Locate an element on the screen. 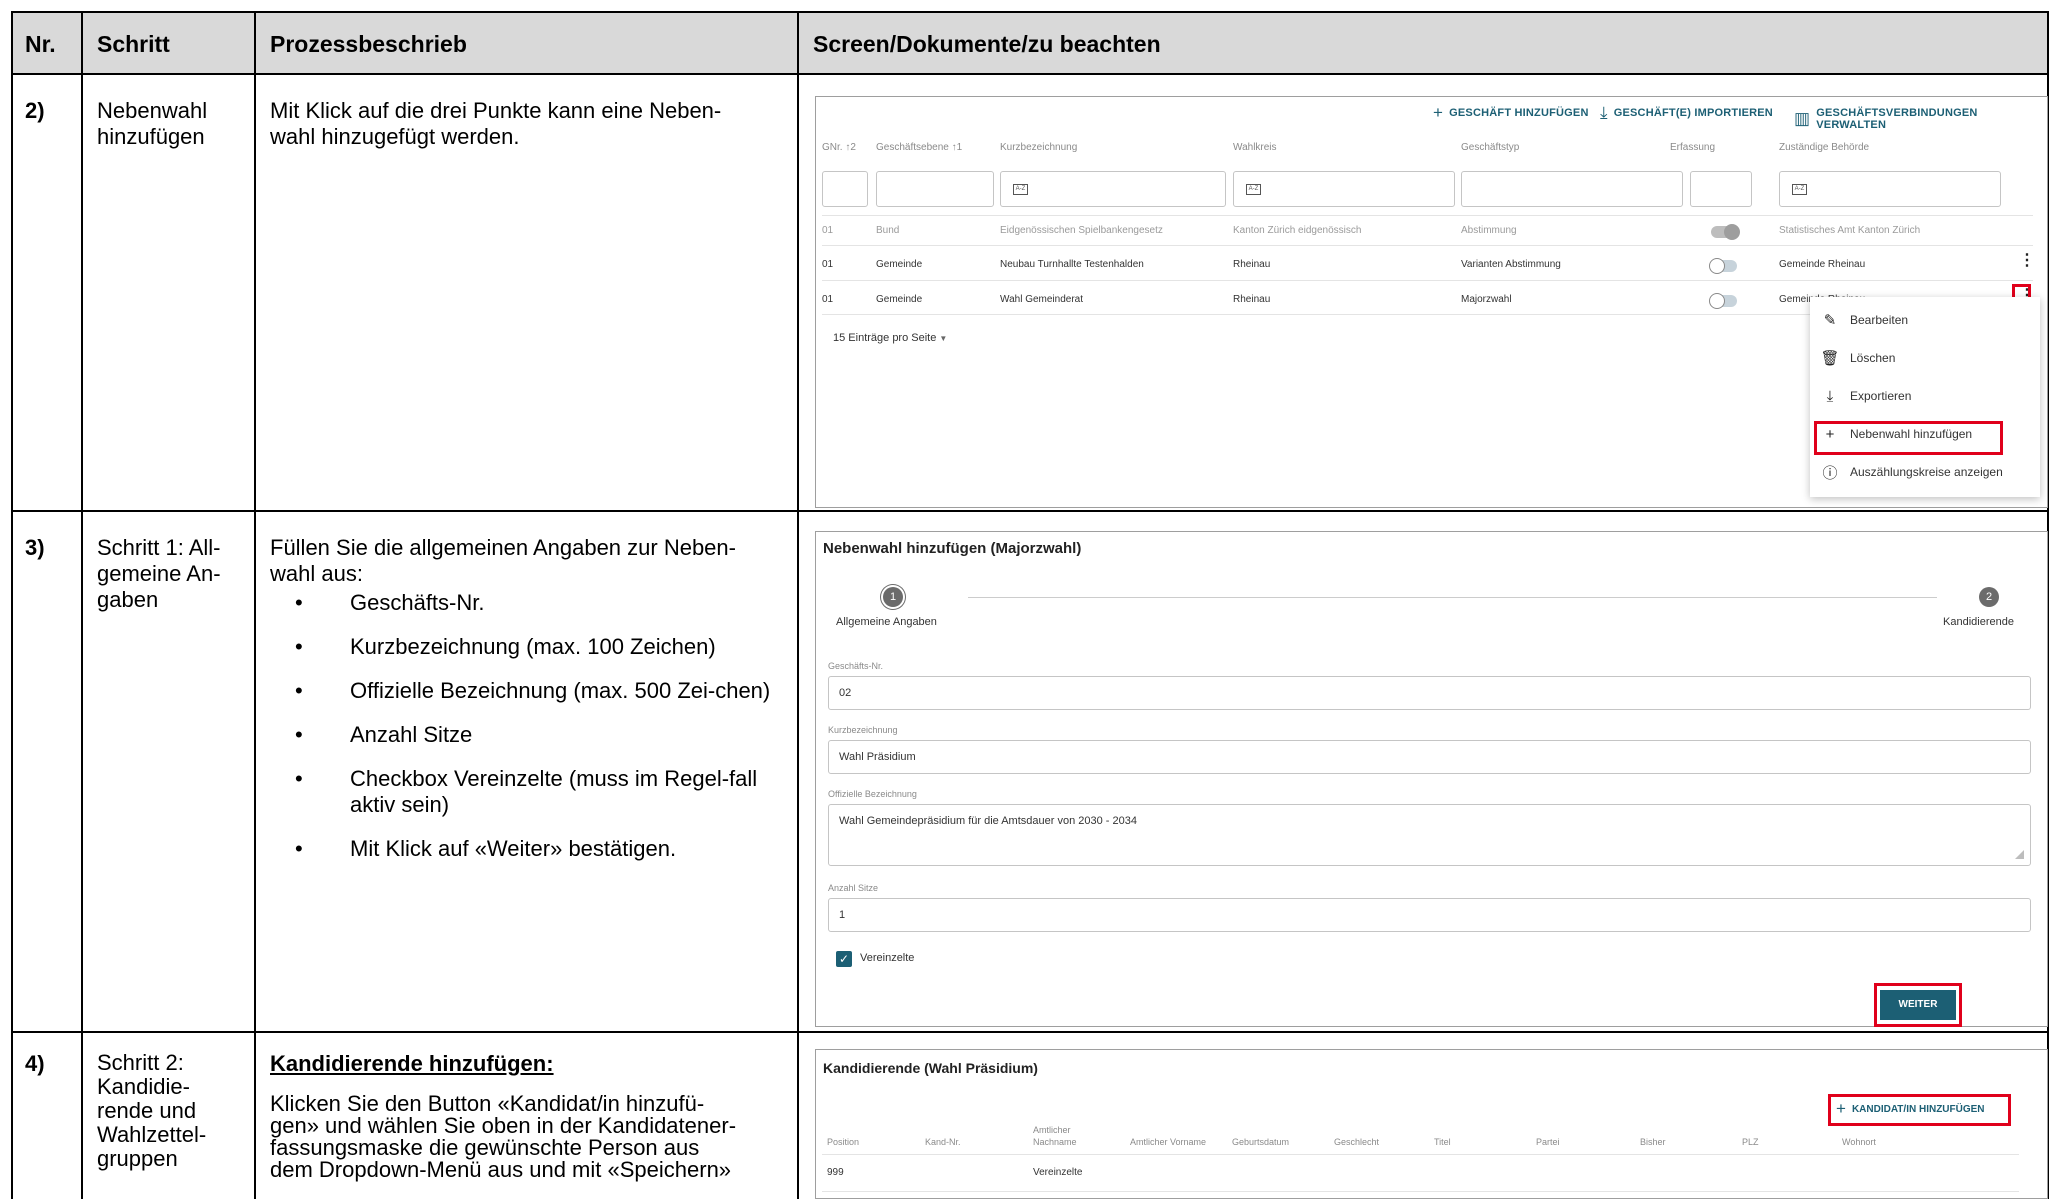  checkbox-label: Vereinzelte is located at coordinates (887, 958).